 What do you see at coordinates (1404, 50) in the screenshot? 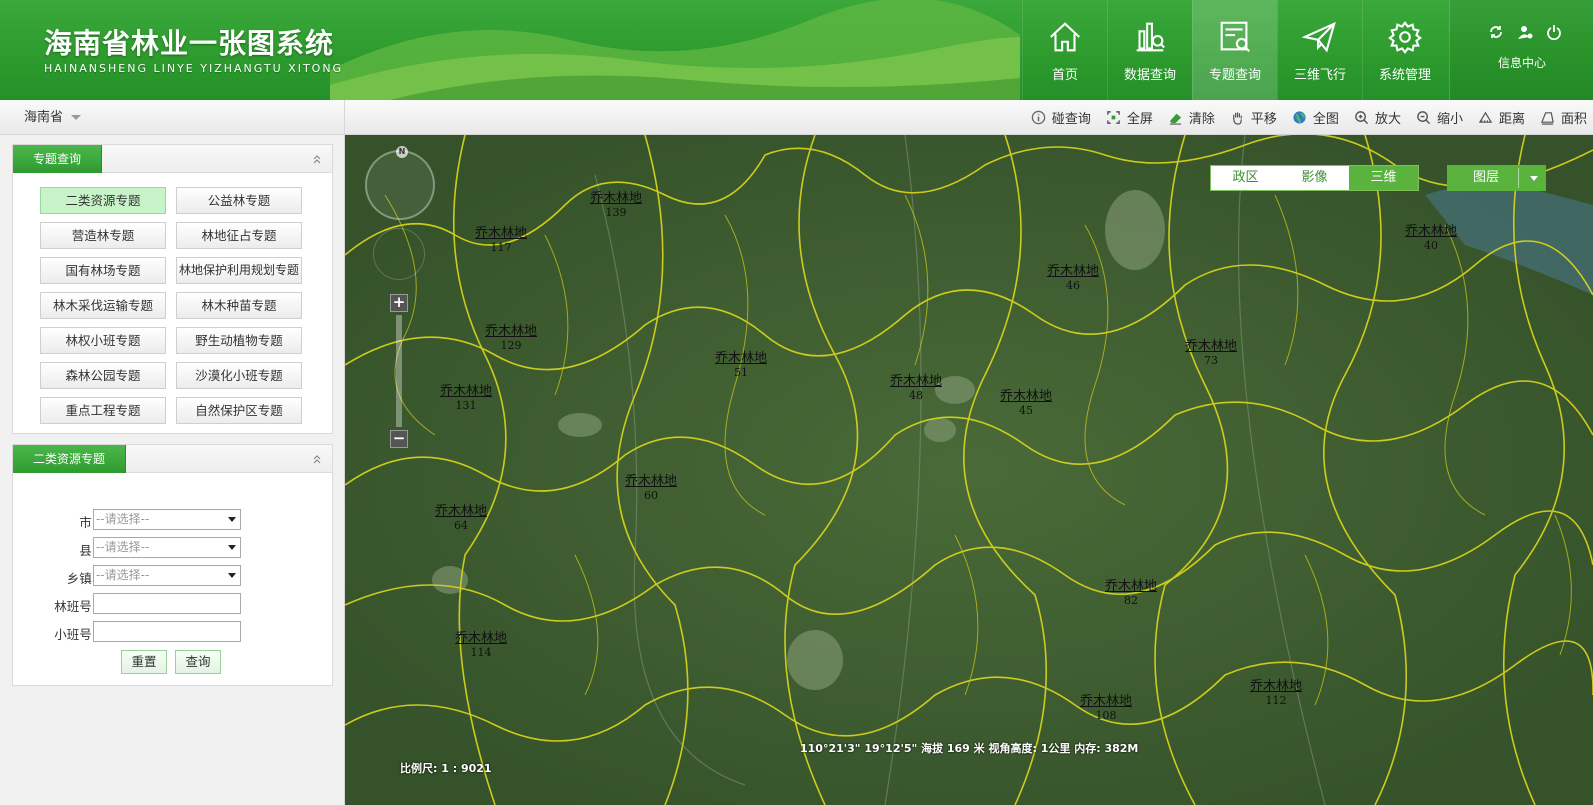
I see `nav-system-admin: 系统管理` at bounding box center [1404, 50].